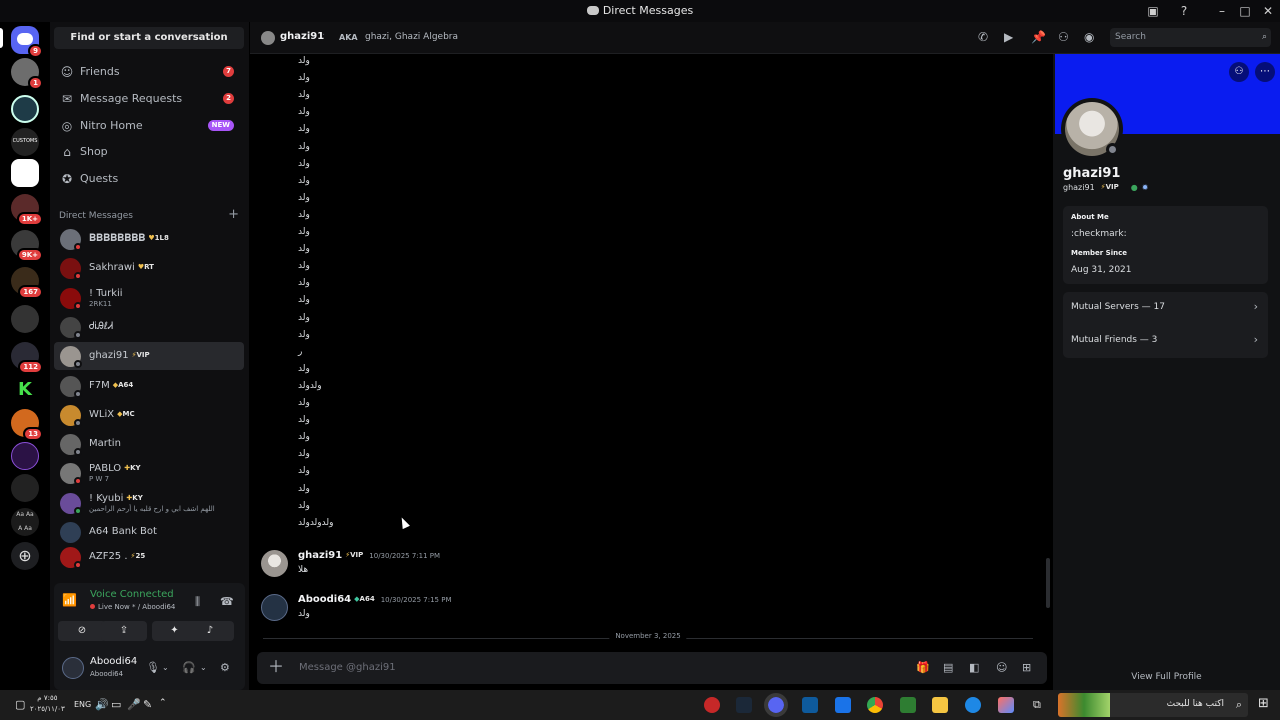  I want to click on steam-icon, so click(744, 705).